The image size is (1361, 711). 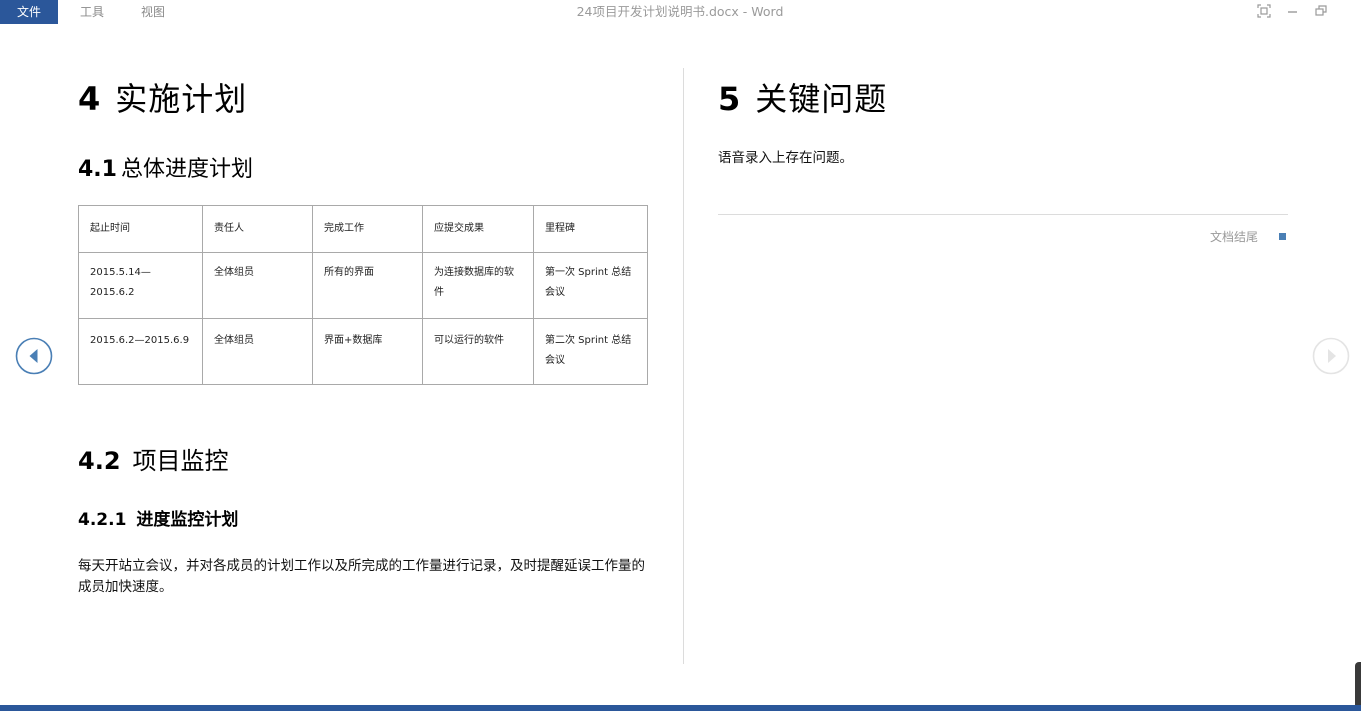 I want to click on menu-tools: 工具, so click(x=92, y=12).